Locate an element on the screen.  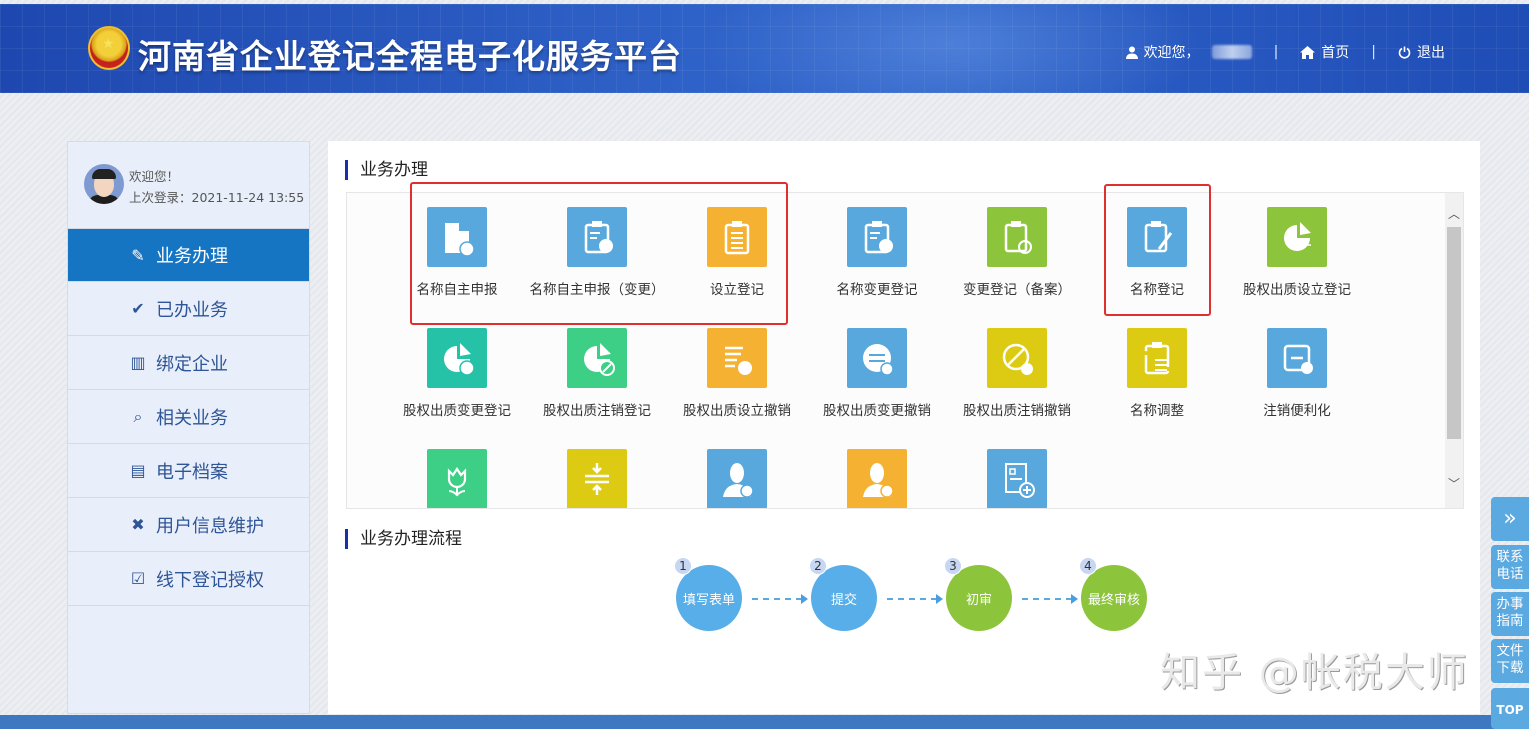
sidebar-item-6: ☑ 线下登记授权 is located at coordinates (188, 579).